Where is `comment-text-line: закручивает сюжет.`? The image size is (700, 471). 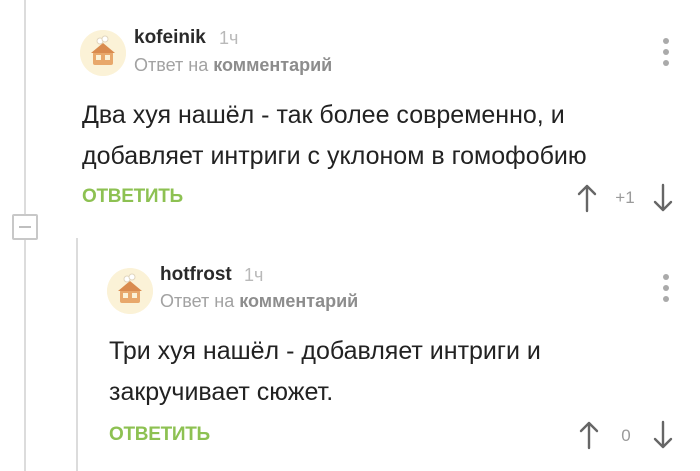 comment-text-line: закручивает сюжет. is located at coordinates (221, 392).